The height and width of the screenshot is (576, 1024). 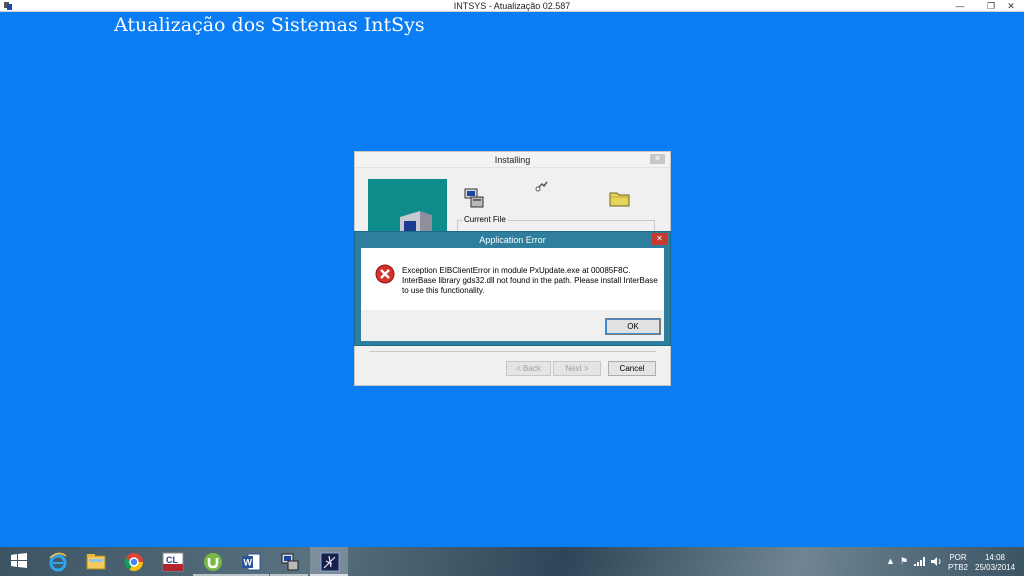 I want to click on page-title: Atualização dos Sistemas IntSys, so click(x=269, y=25).